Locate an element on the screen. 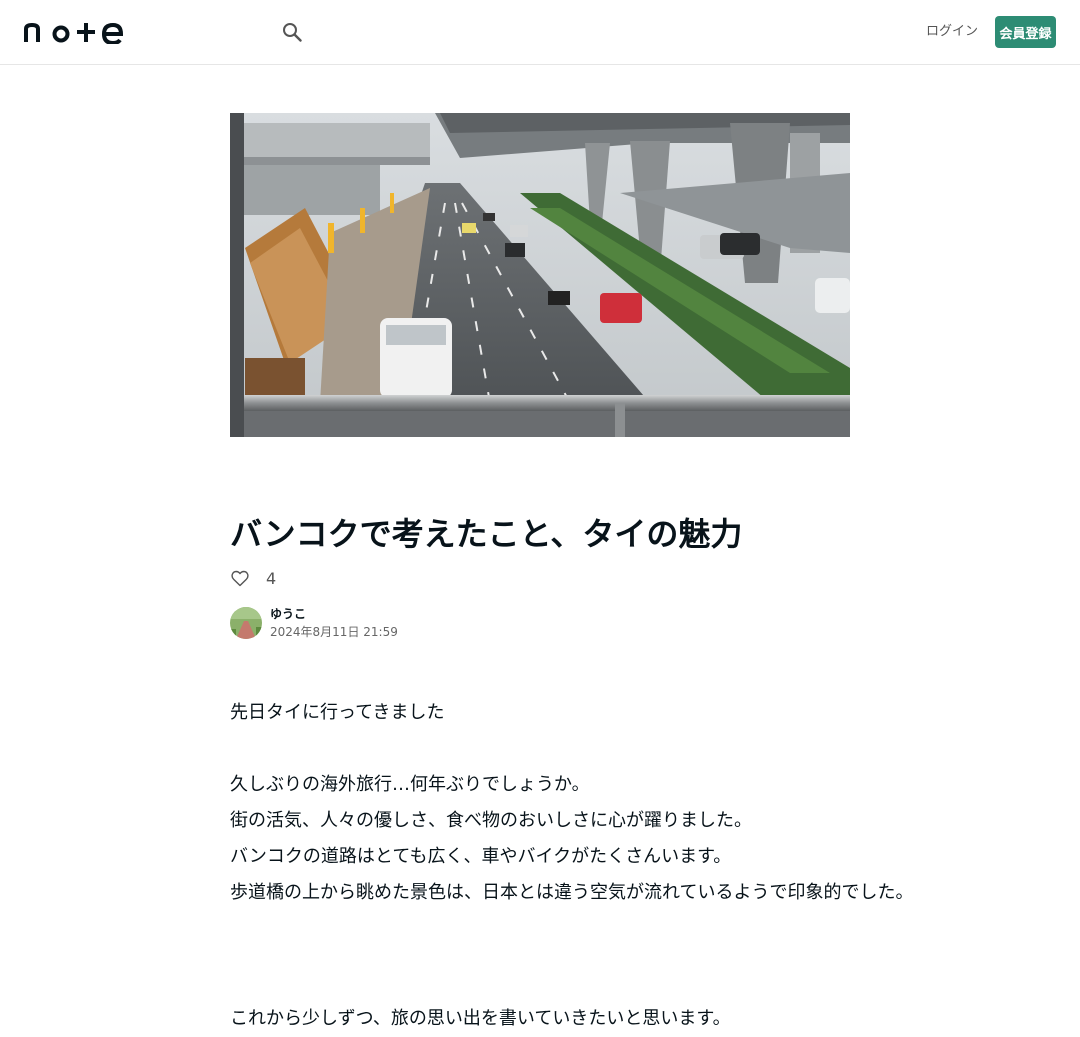  body-paragraph: 先日タイに行ってきました is located at coordinates (337, 712).